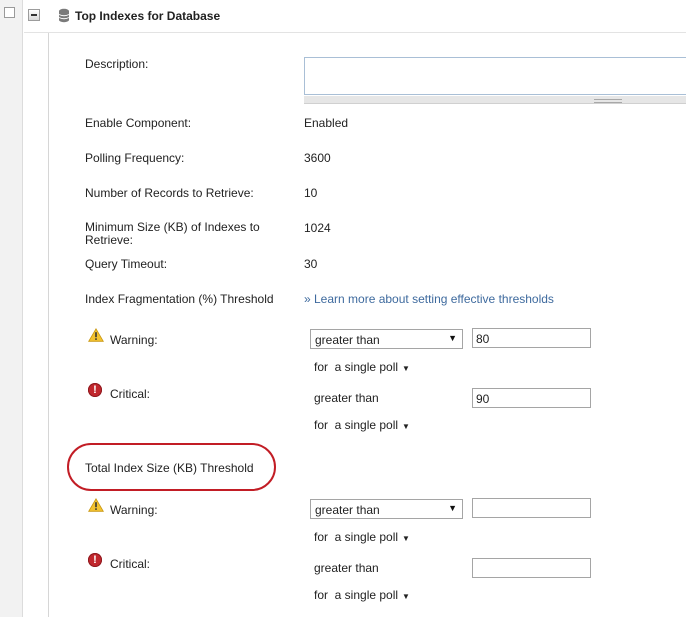  What do you see at coordinates (148, 16) in the screenshot?
I see `panel-title: Top Indexes for Database` at bounding box center [148, 16].